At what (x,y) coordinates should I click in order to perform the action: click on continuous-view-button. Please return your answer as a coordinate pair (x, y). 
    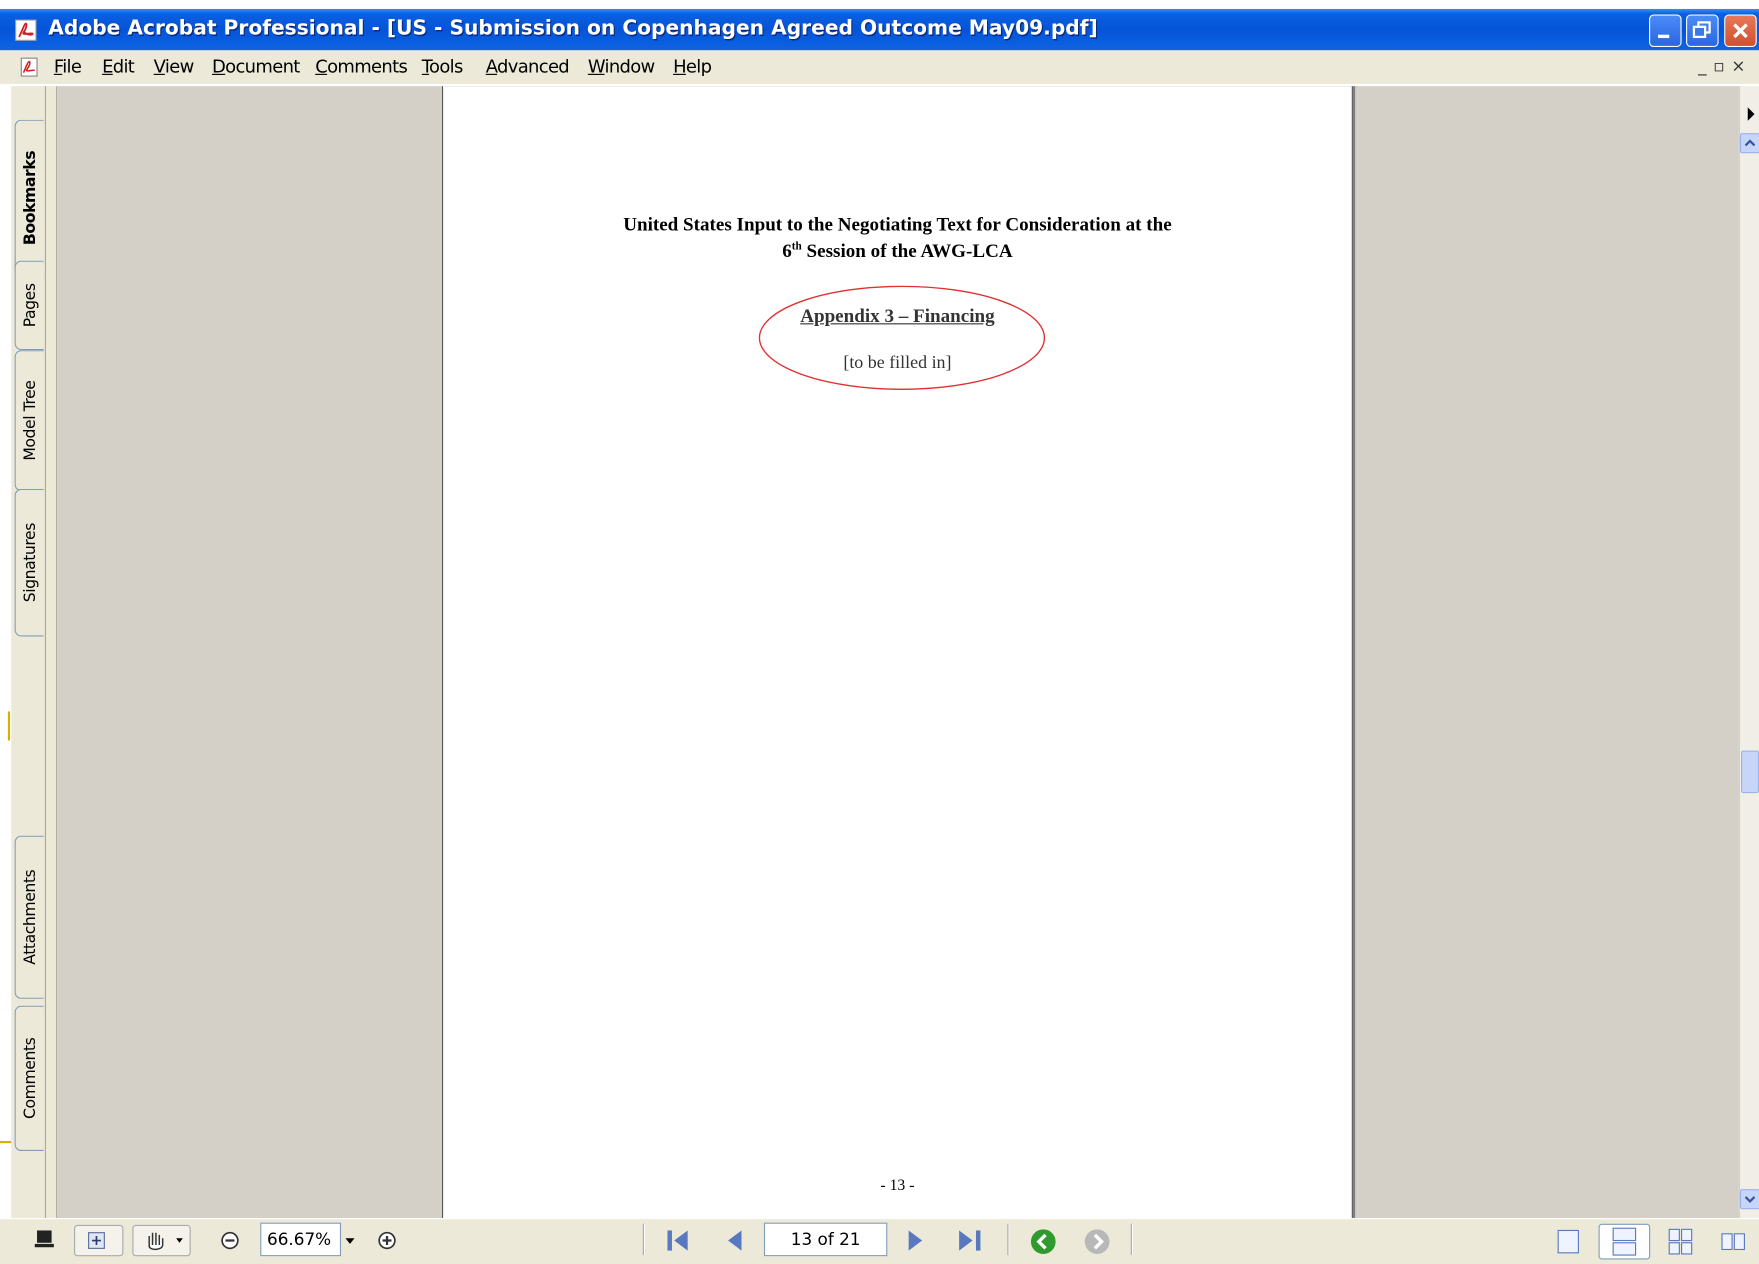
    Looking at the image, I should click on (1624, 1241).